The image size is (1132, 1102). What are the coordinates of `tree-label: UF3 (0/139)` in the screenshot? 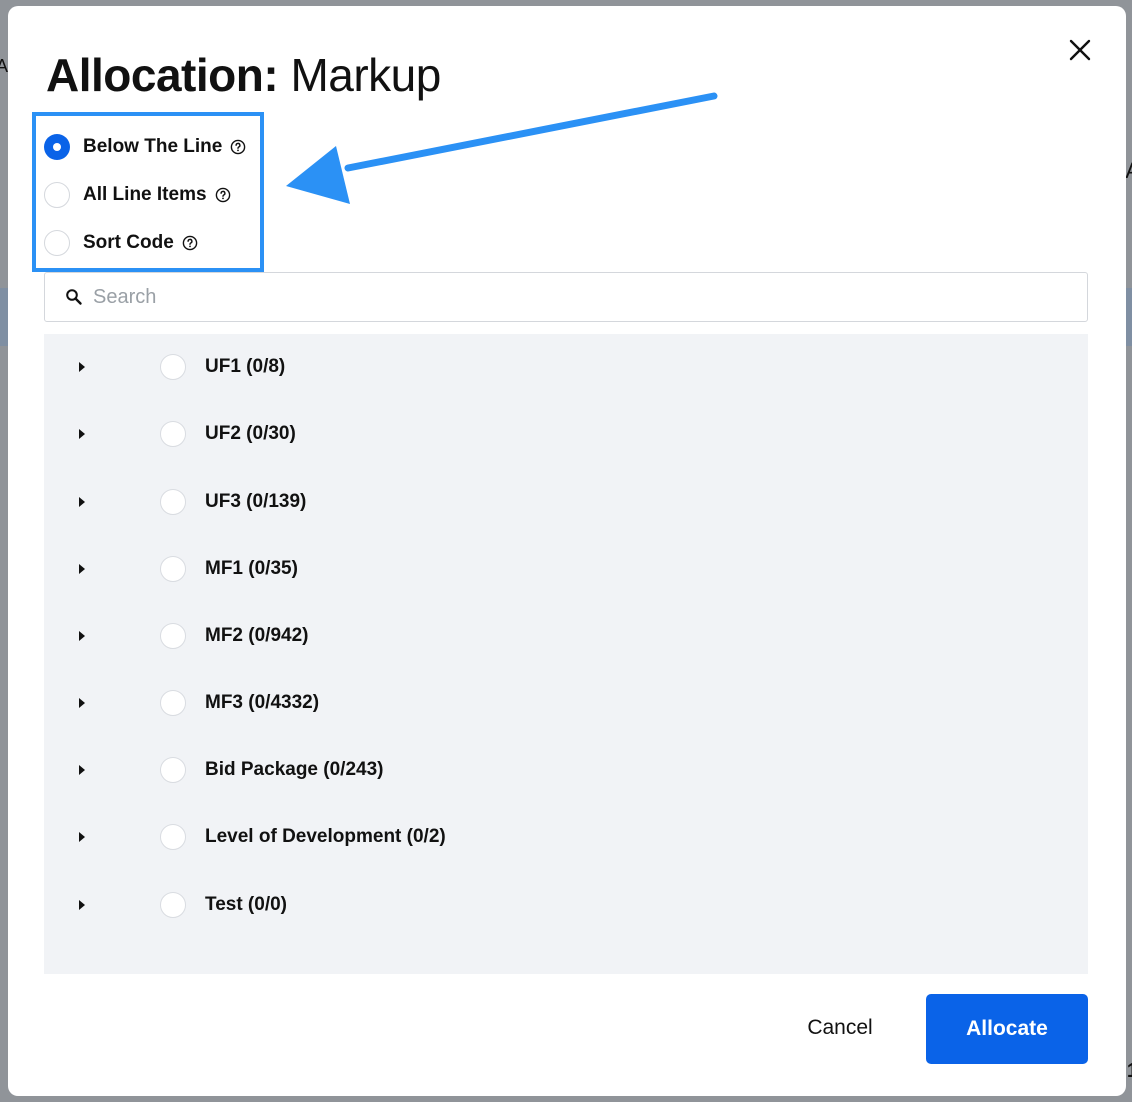 It's located at (256, 501).